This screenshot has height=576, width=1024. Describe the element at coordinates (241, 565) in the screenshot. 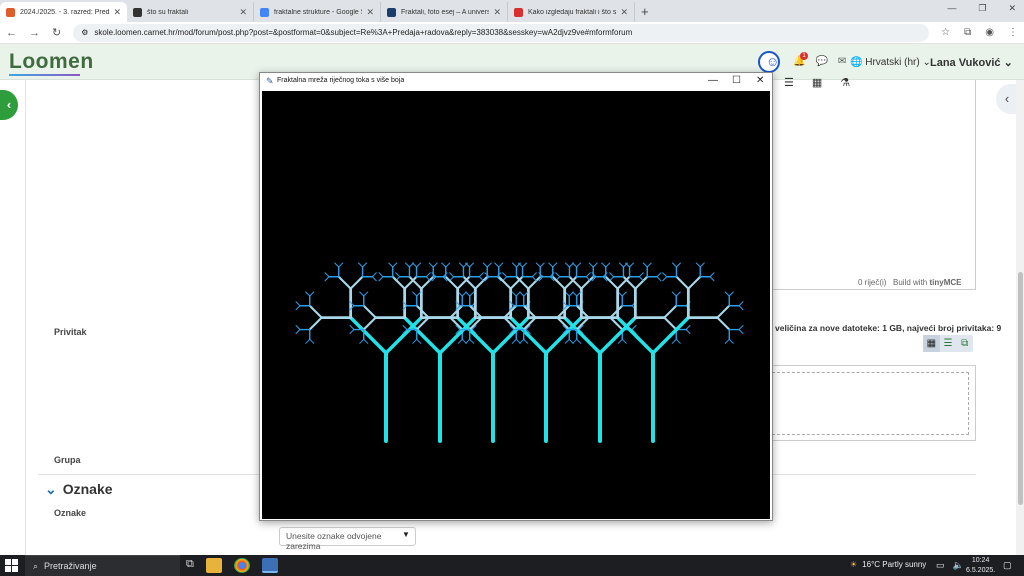

I see `chrome-icon` at that location.